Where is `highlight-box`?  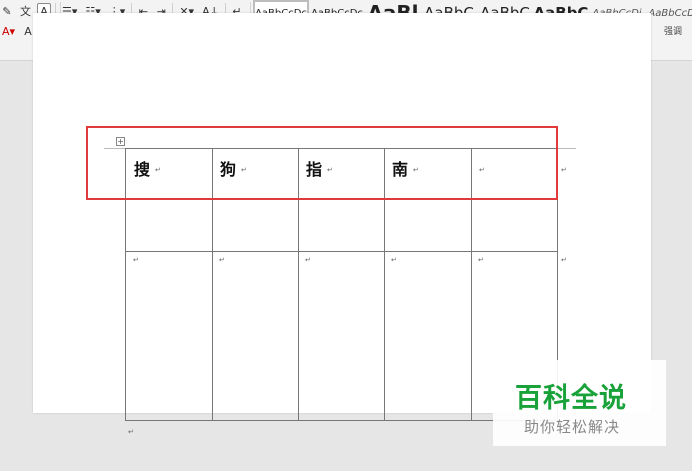 highlight-box is located at coordinates (322, 163).